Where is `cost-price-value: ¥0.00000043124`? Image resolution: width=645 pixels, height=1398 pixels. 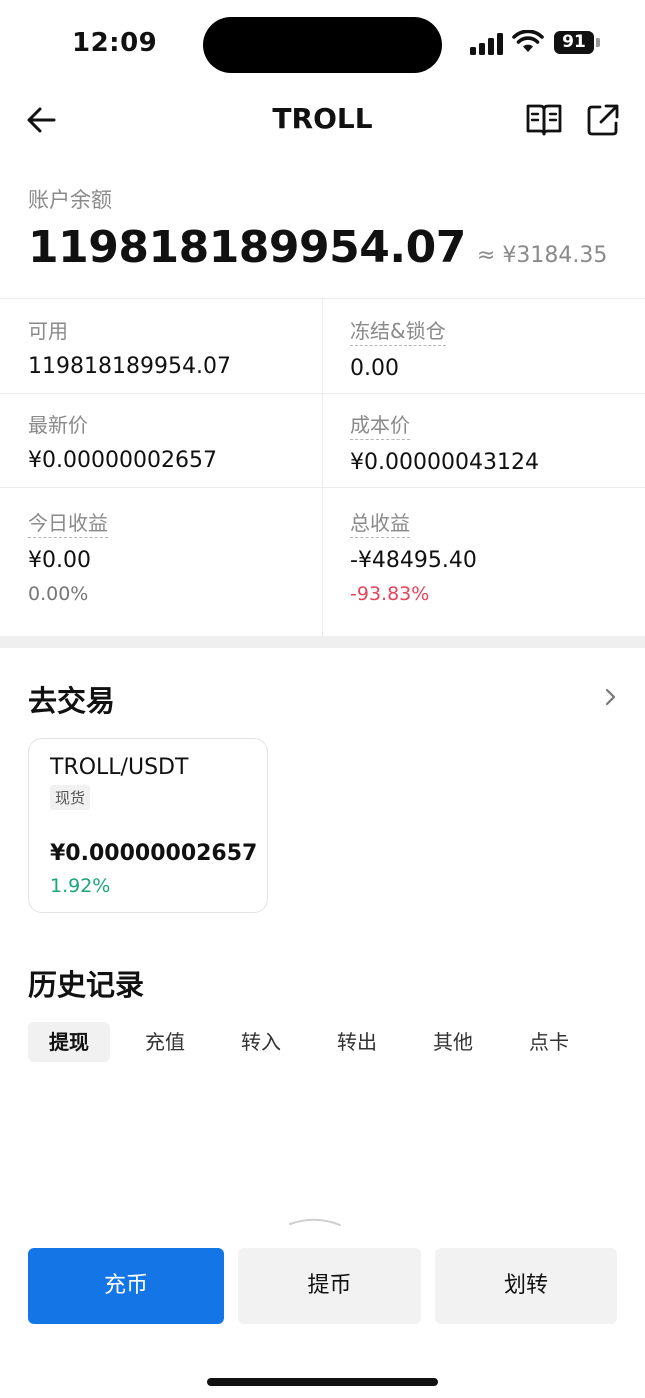 cost-price-value: ¥0.00000043124 is located at coordinates (444, 462).